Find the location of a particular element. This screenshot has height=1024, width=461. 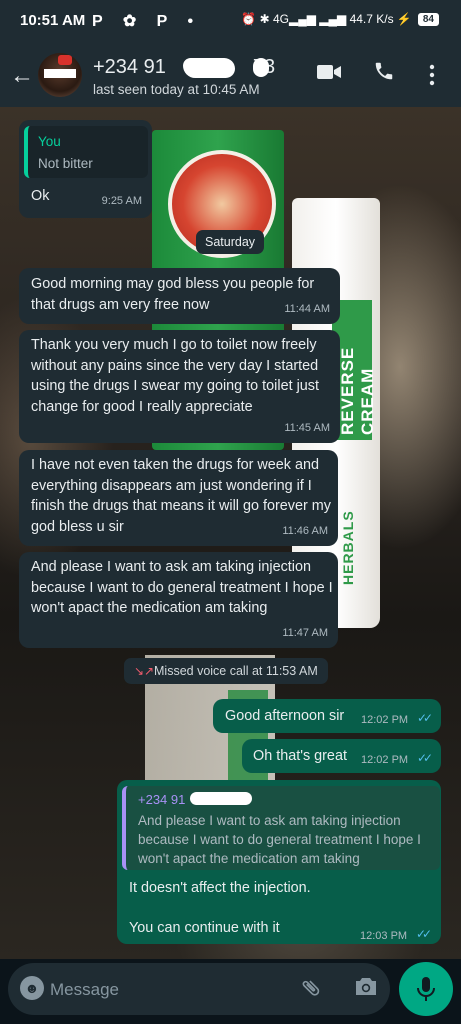

missed-call-notice: ↘↗ Missed voice call at 11:53 AM is located at coordinates (226, 671).